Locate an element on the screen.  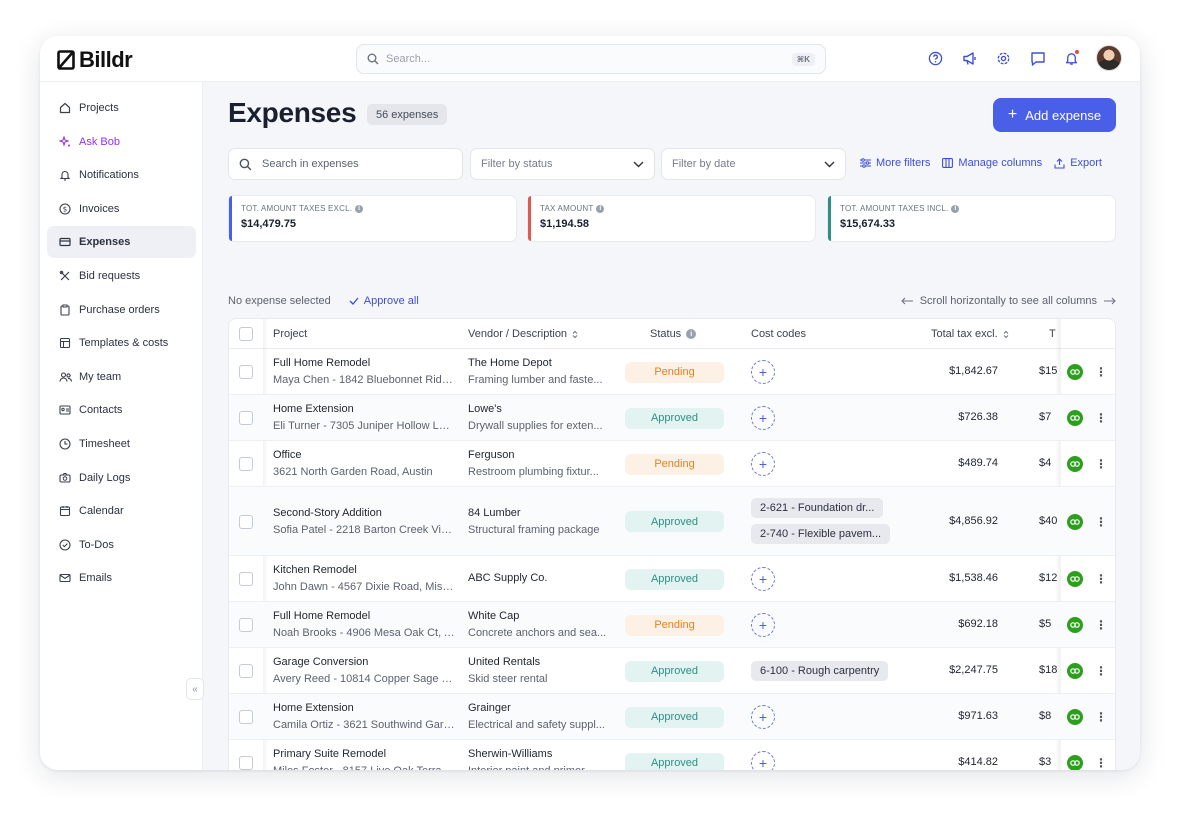
select-all-checkbox is located at coordinates (246, 334).